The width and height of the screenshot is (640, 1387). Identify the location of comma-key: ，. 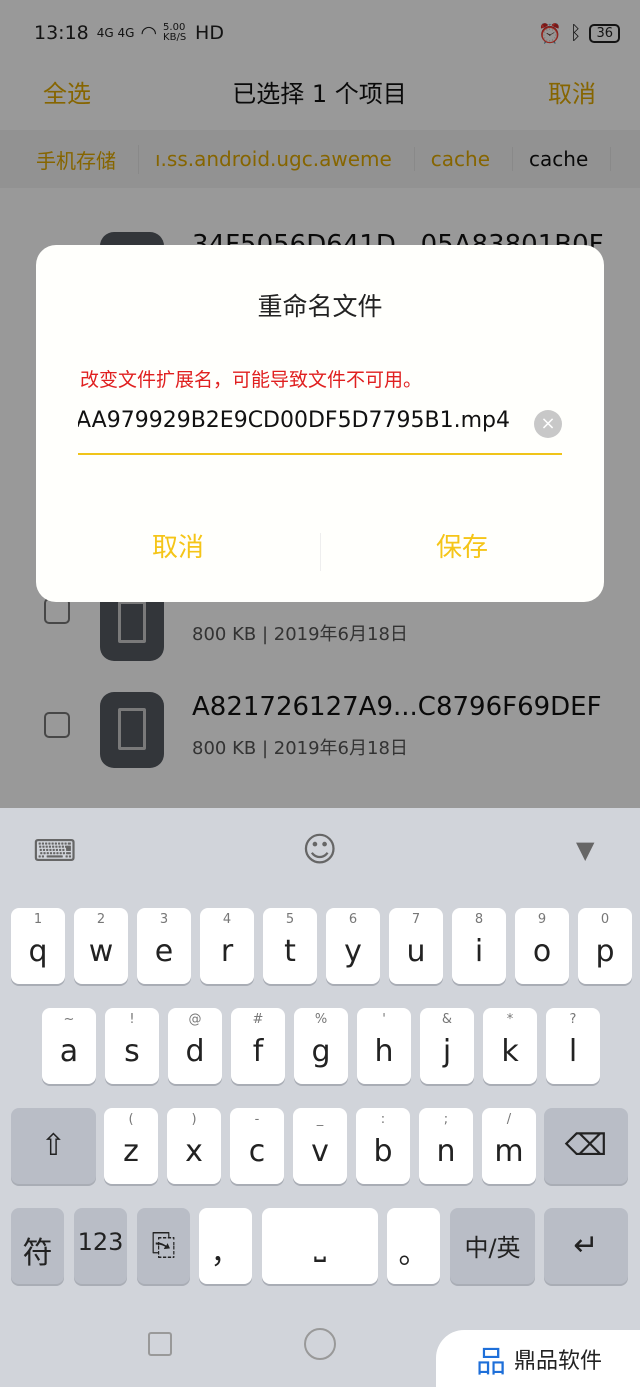
(225, 1246).